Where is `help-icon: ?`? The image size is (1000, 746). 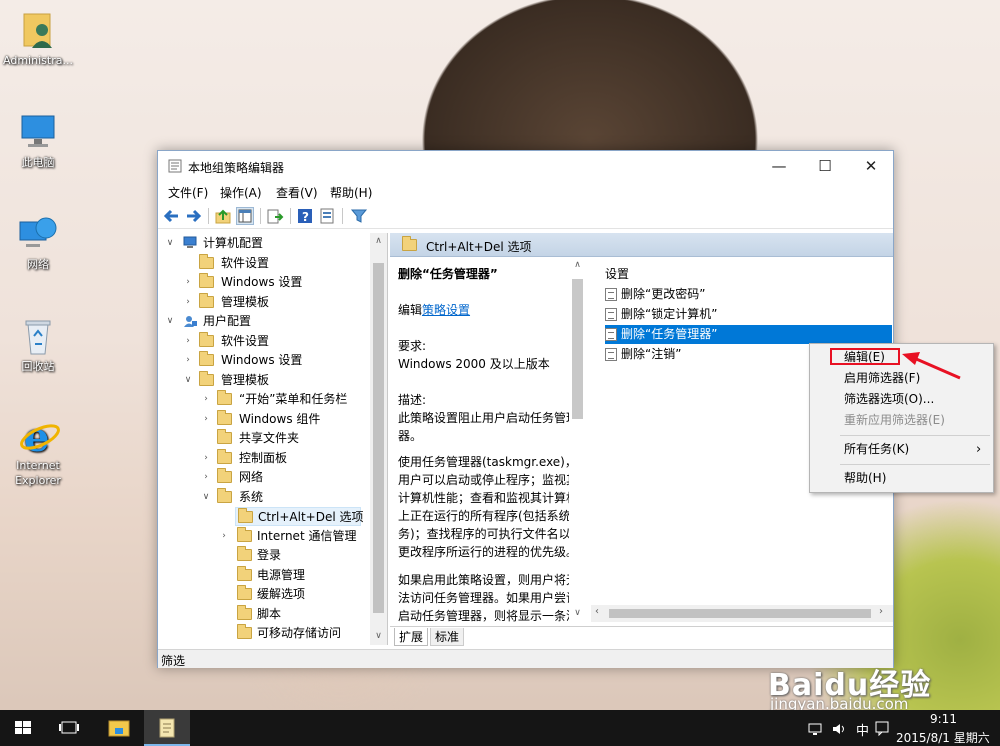 help-icon: ? is located at coordinates (305, 216).